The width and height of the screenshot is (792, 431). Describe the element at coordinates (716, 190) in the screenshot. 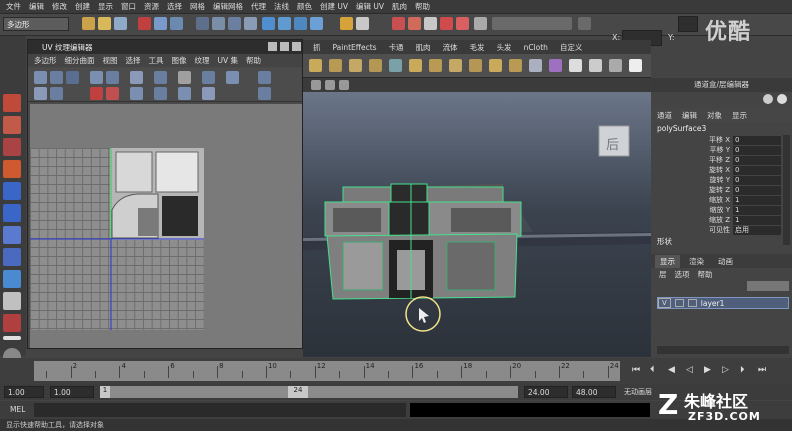

I see `attr-row-rz: 旋转 Z0` at that location.